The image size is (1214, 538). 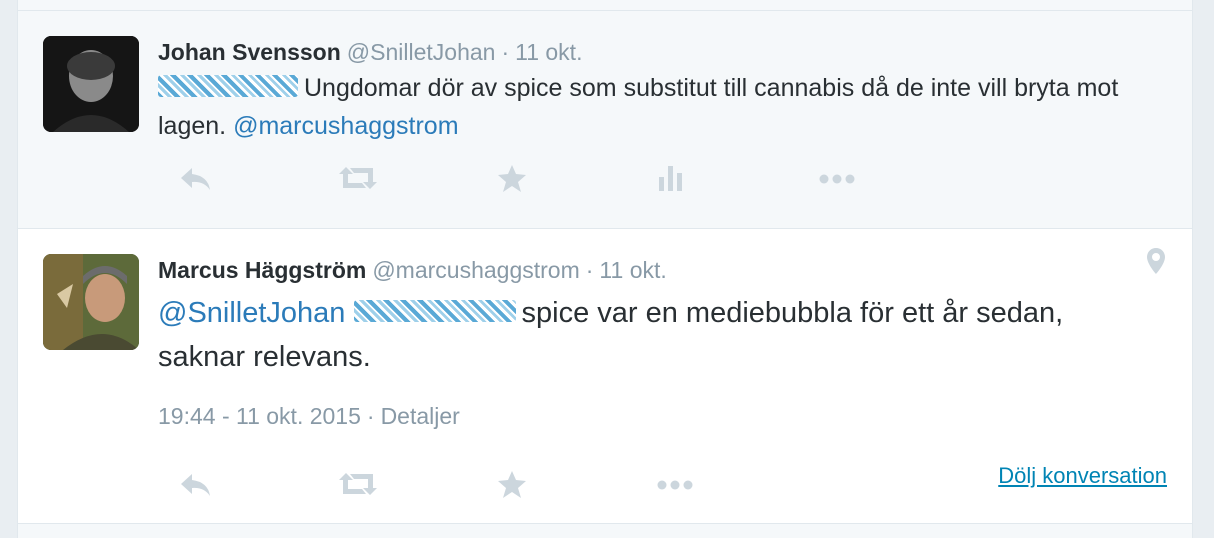 What do you see at coordinates (420, 416) in the screenshot?
I see `details-link: Detaljer` at bounding box center [420, 416].